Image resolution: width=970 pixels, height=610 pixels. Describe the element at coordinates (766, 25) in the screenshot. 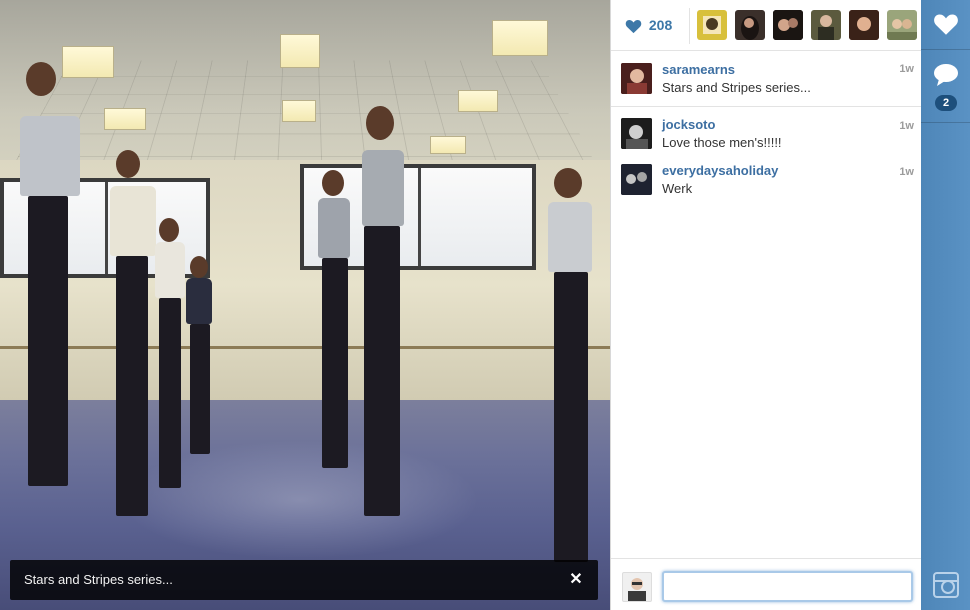

I see `likes-row: 208` at that location.